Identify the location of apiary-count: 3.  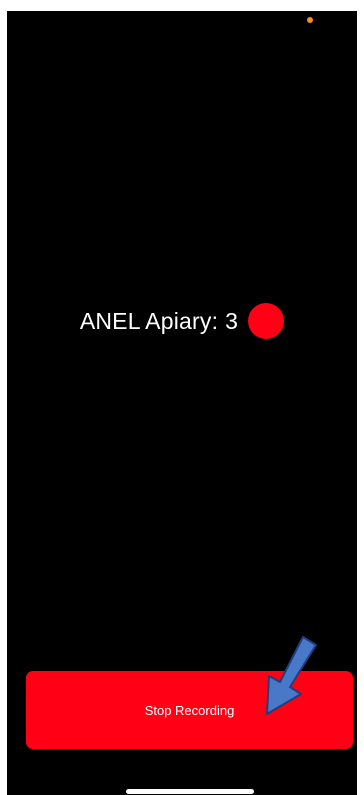
(232, 320).